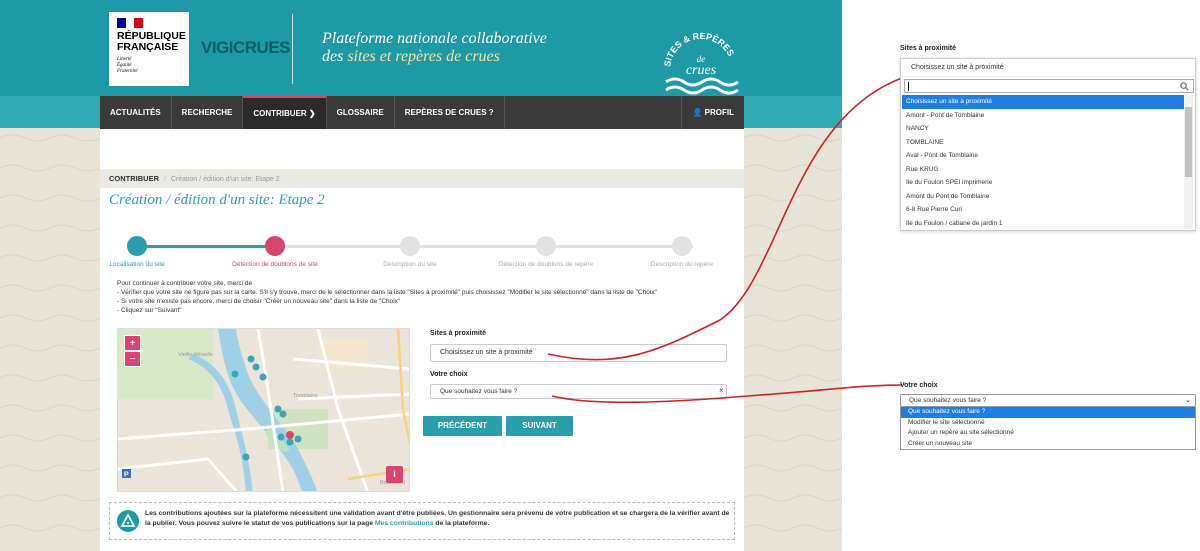  I want to click on rf-title-line2: FRANÇAISE, so click(148, 47).